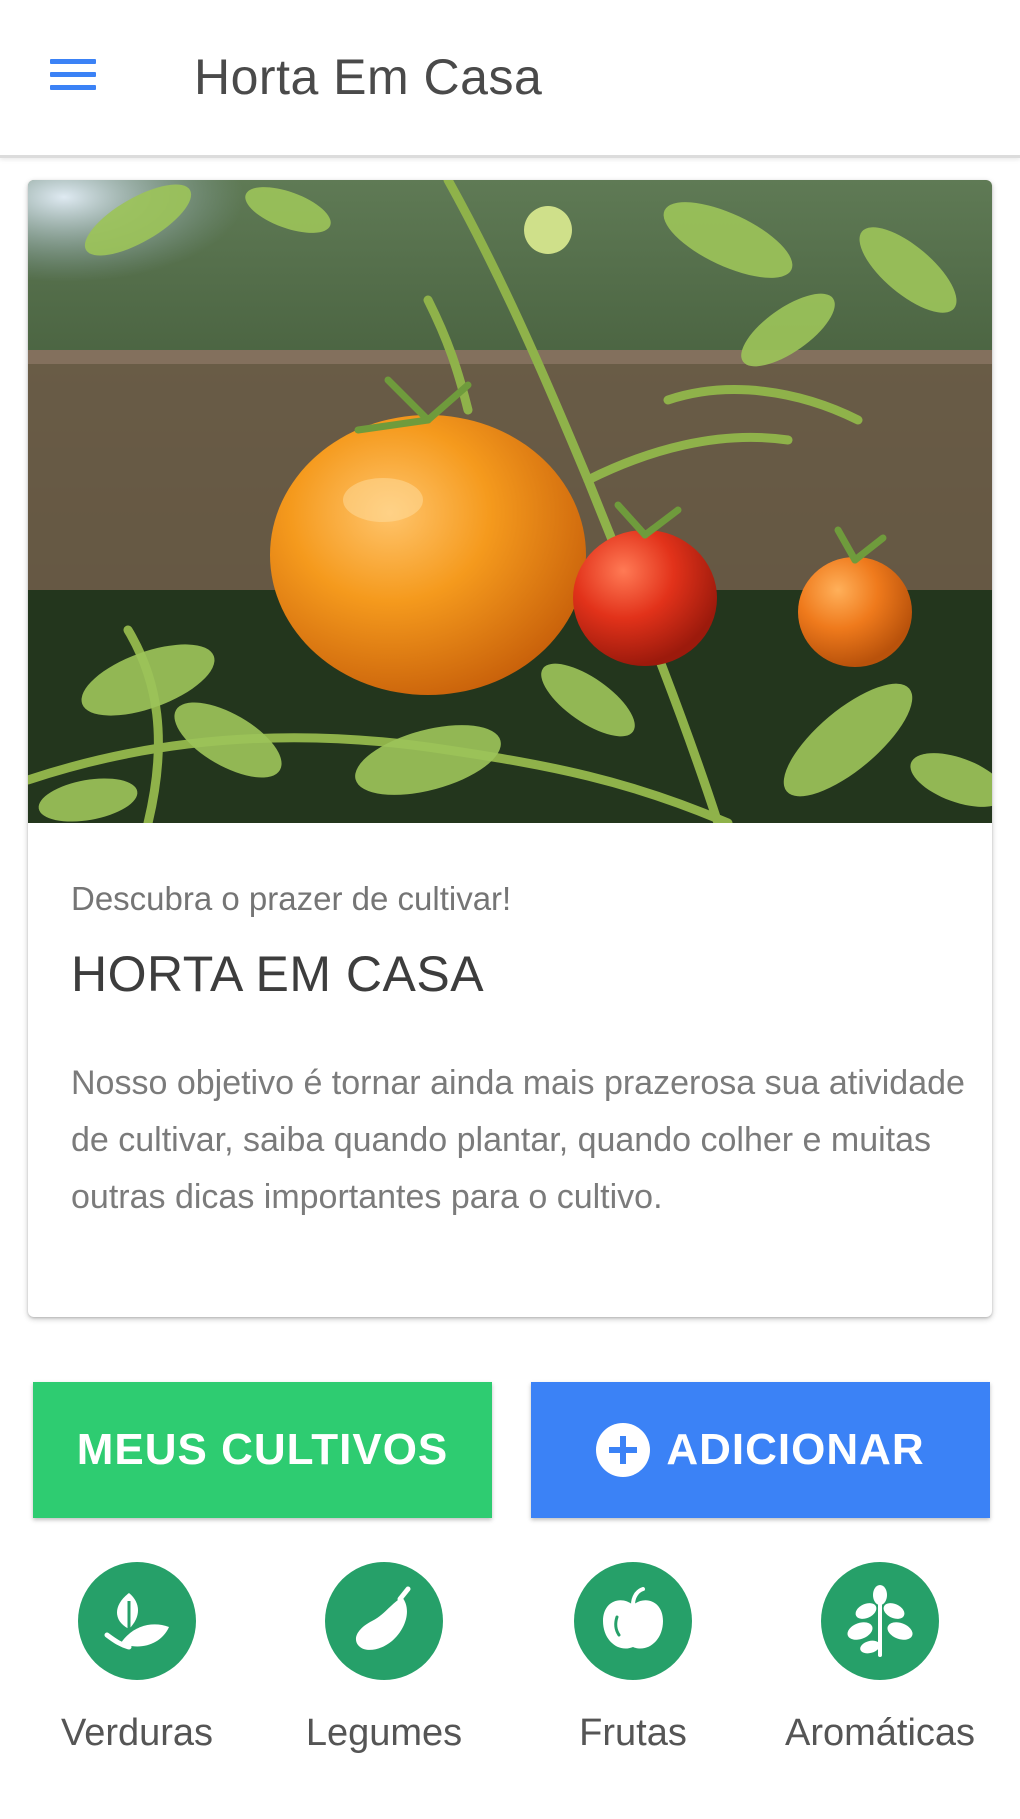  I want to click on category-verduras: Verduras, so click(137, 1658).